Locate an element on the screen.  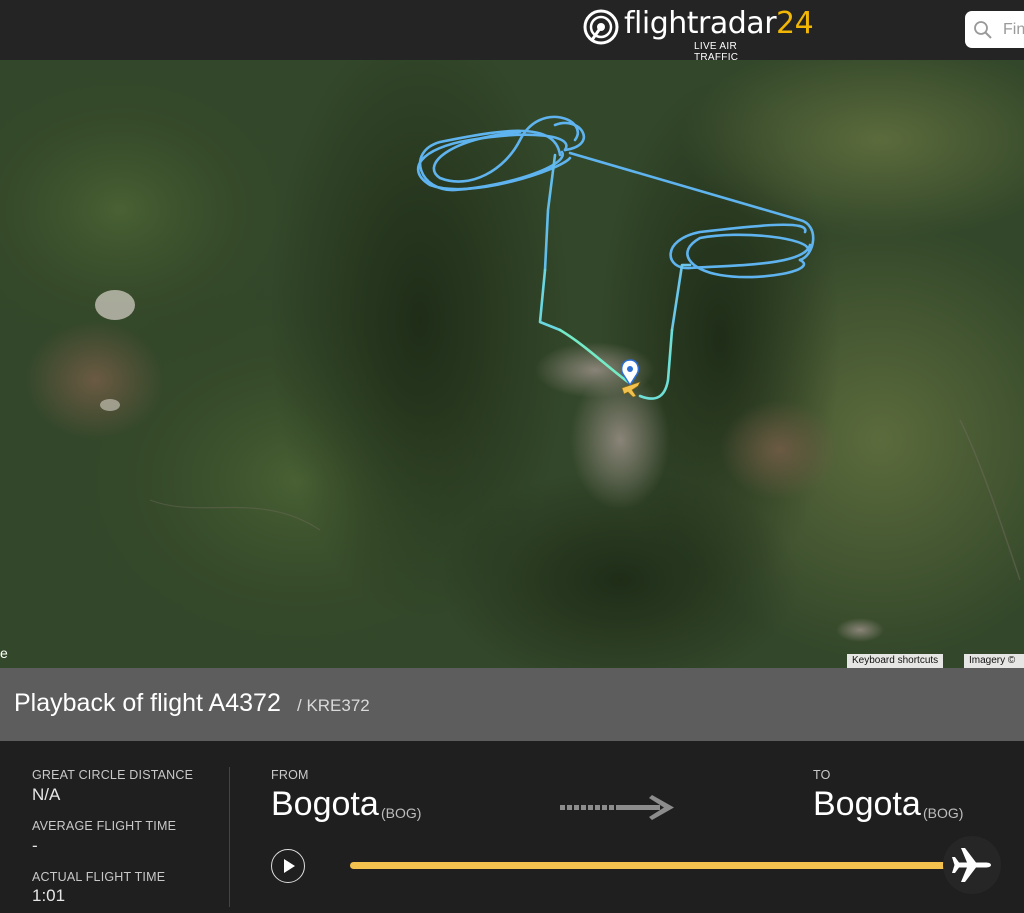
to-city: Bogota is located at coordinates (867, 804).